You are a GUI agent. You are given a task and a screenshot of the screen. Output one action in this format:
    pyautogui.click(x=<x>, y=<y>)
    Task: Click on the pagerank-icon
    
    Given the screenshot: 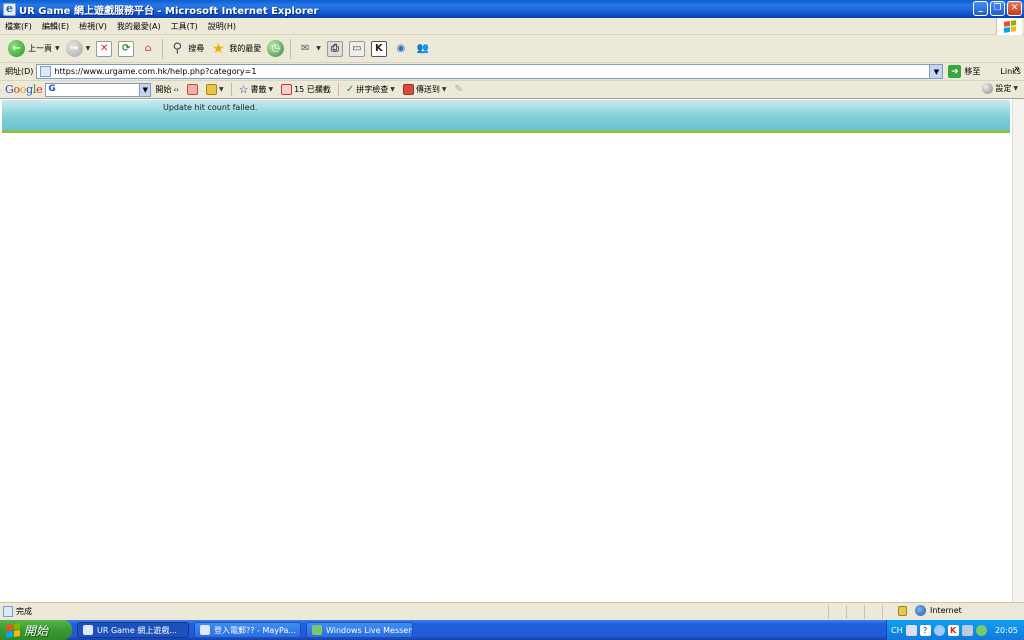 What is the action you would take?
    pyautogui.click(x=192, y=89)
    